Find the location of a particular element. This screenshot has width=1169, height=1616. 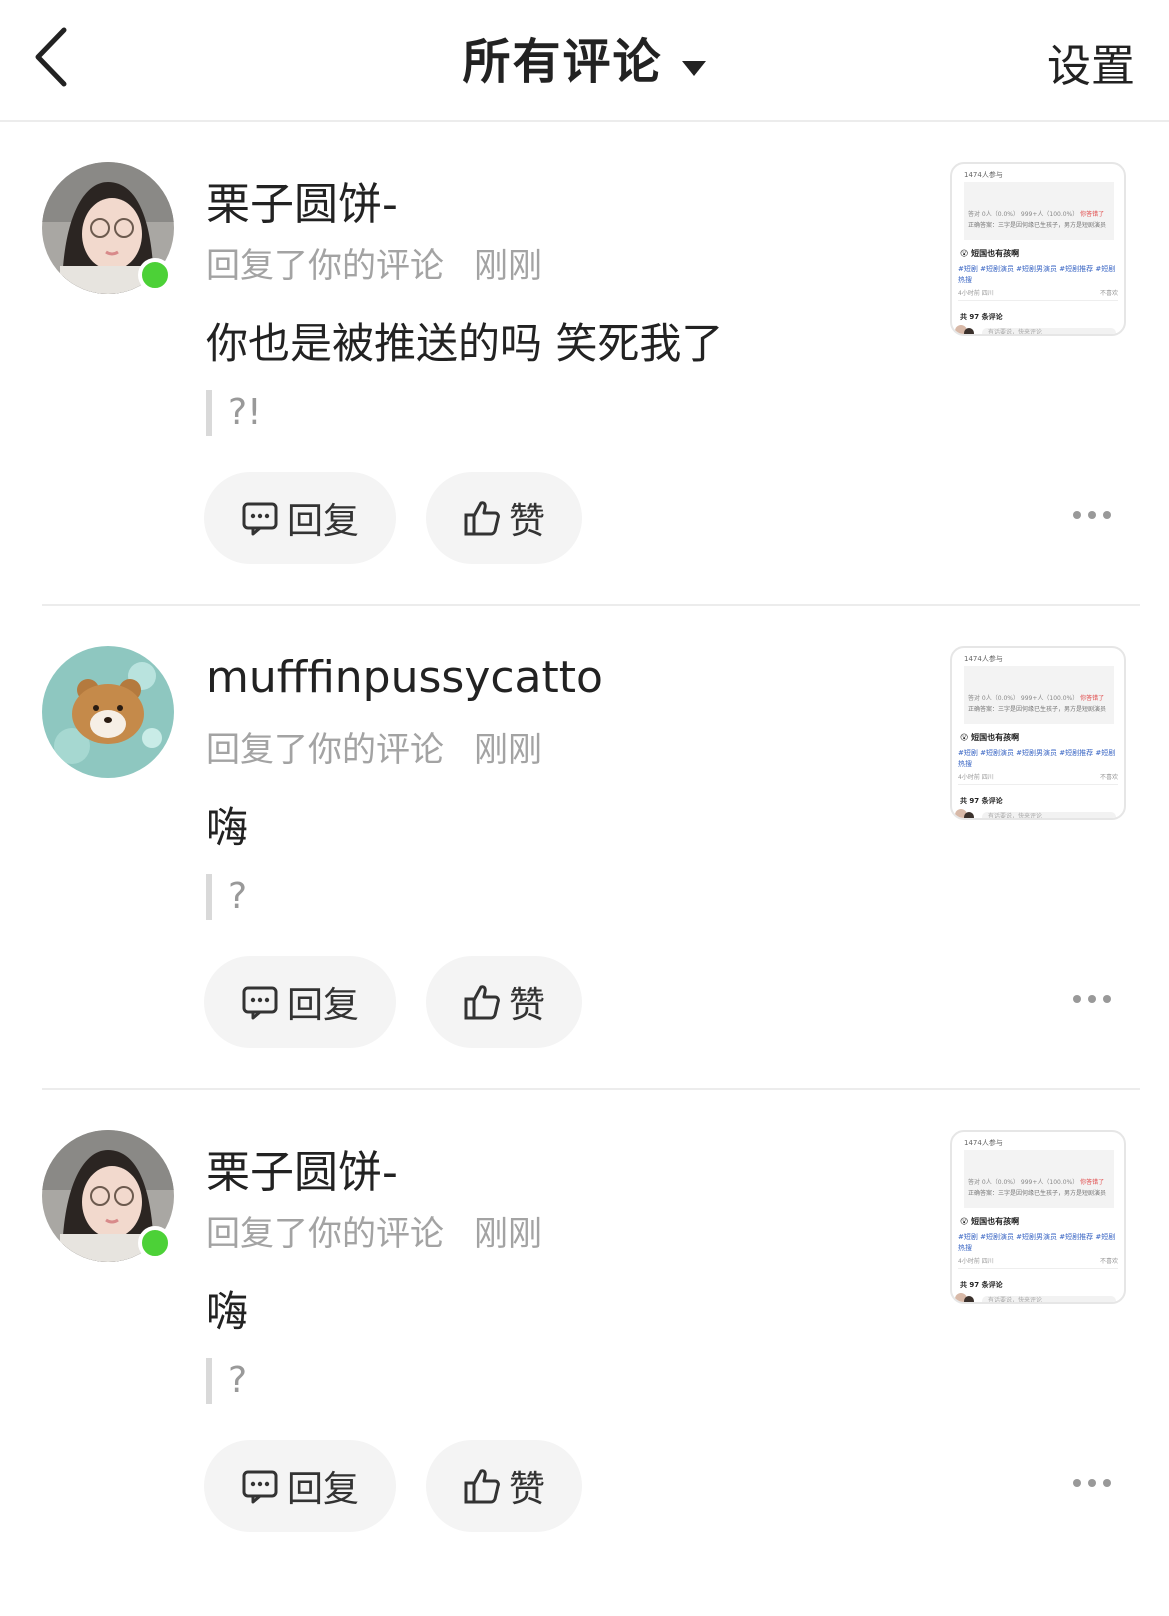

comment-text: 你也是被推送的吗 笑死我了 is located at coordinates (465, 343).